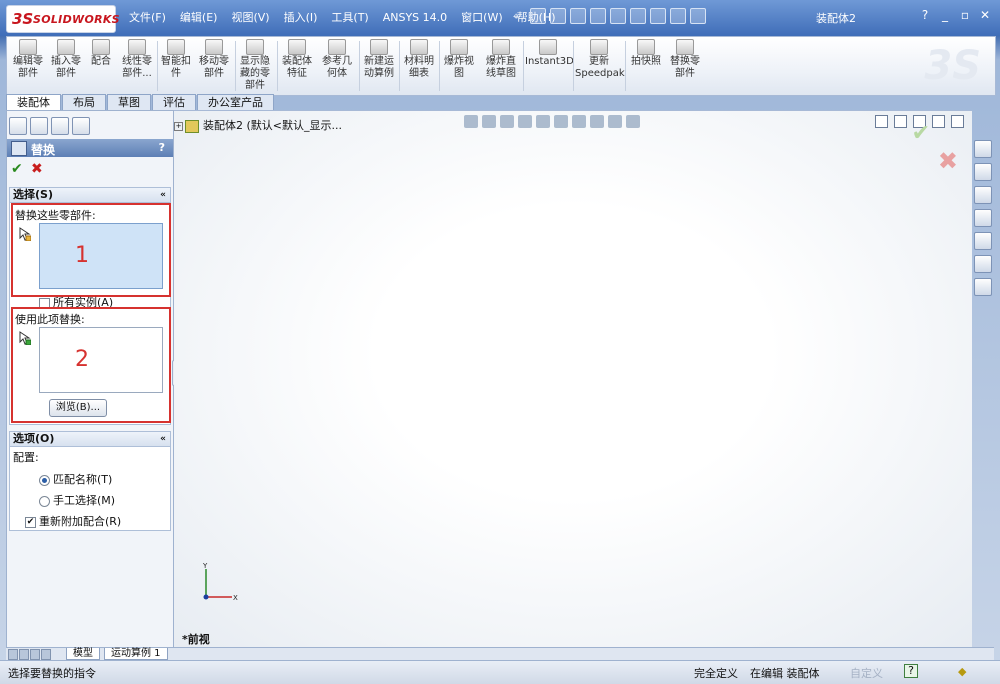 The image size is (1000, 684). What do you see at coordinates (297, 59) in the screenshot?
I see `cmd-assembly-features: 装配体 特征` at bounding box center [297, 59].